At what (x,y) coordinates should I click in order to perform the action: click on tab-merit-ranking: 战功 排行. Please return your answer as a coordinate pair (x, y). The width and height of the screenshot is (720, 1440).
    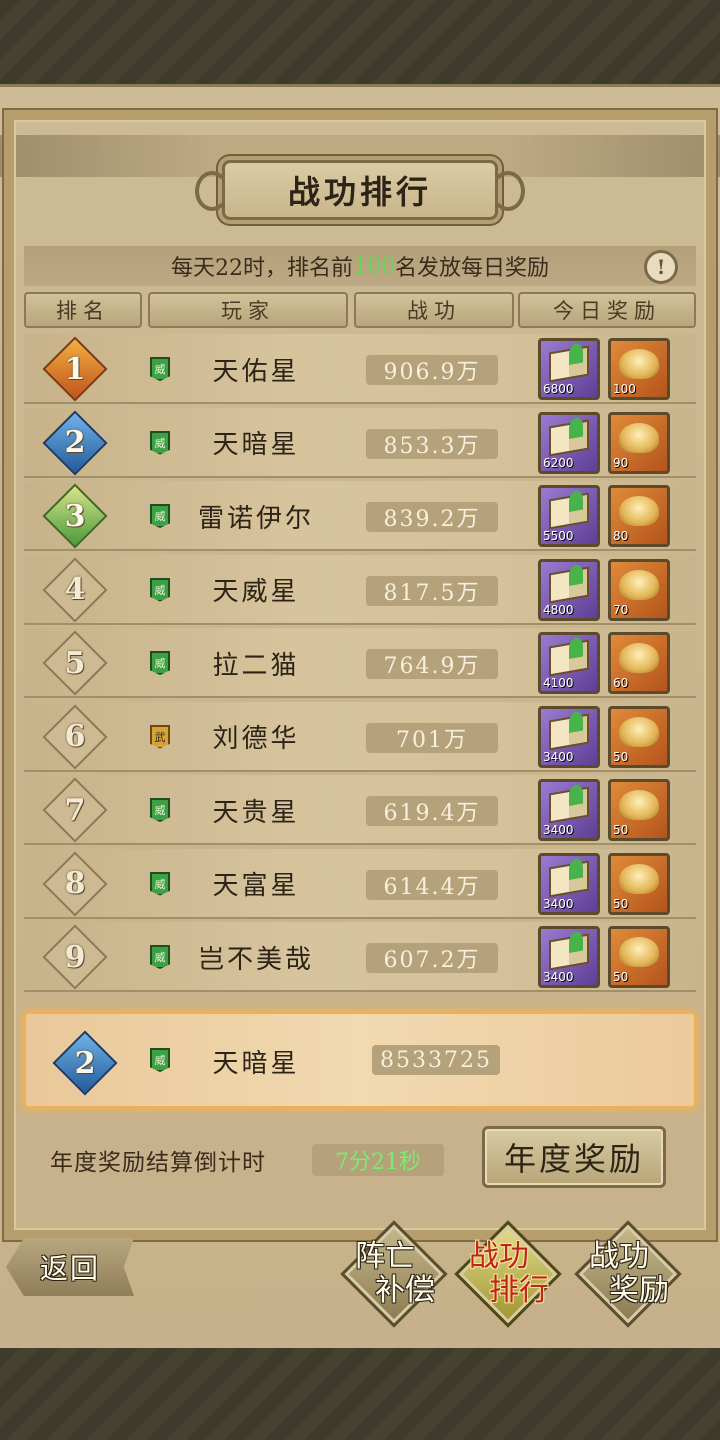
    Looking at the image, I should click on (508, 1274).